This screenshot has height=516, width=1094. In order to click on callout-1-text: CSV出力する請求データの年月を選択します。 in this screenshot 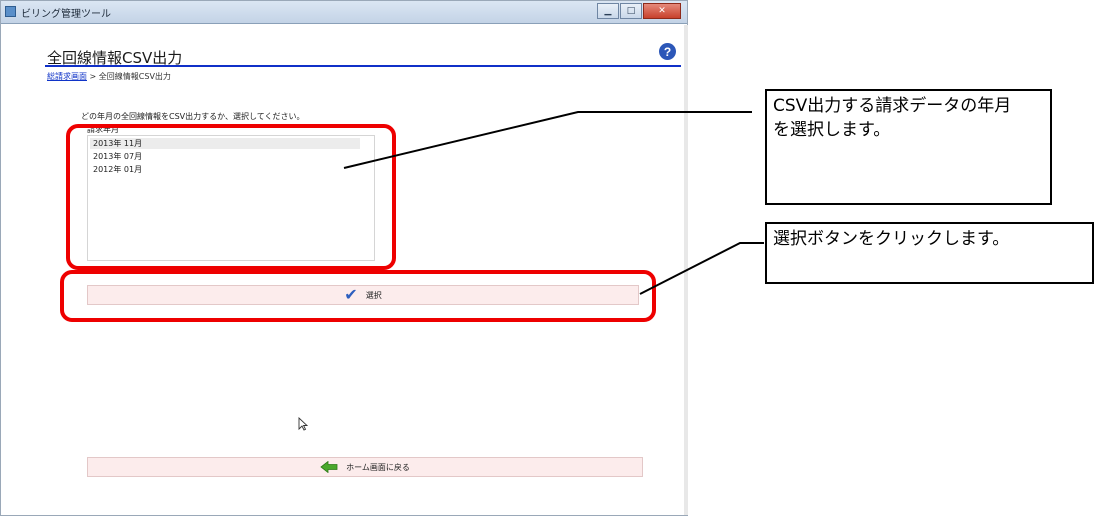, I will do `click(892, 118)`.